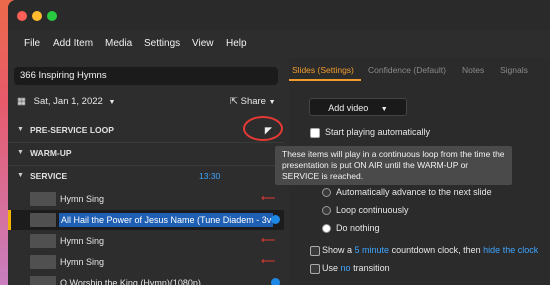 Image resolution: width=550 pixels, height=285 pixels. I want to click on hide-clock-link: hide the clock, so click(510, 250).